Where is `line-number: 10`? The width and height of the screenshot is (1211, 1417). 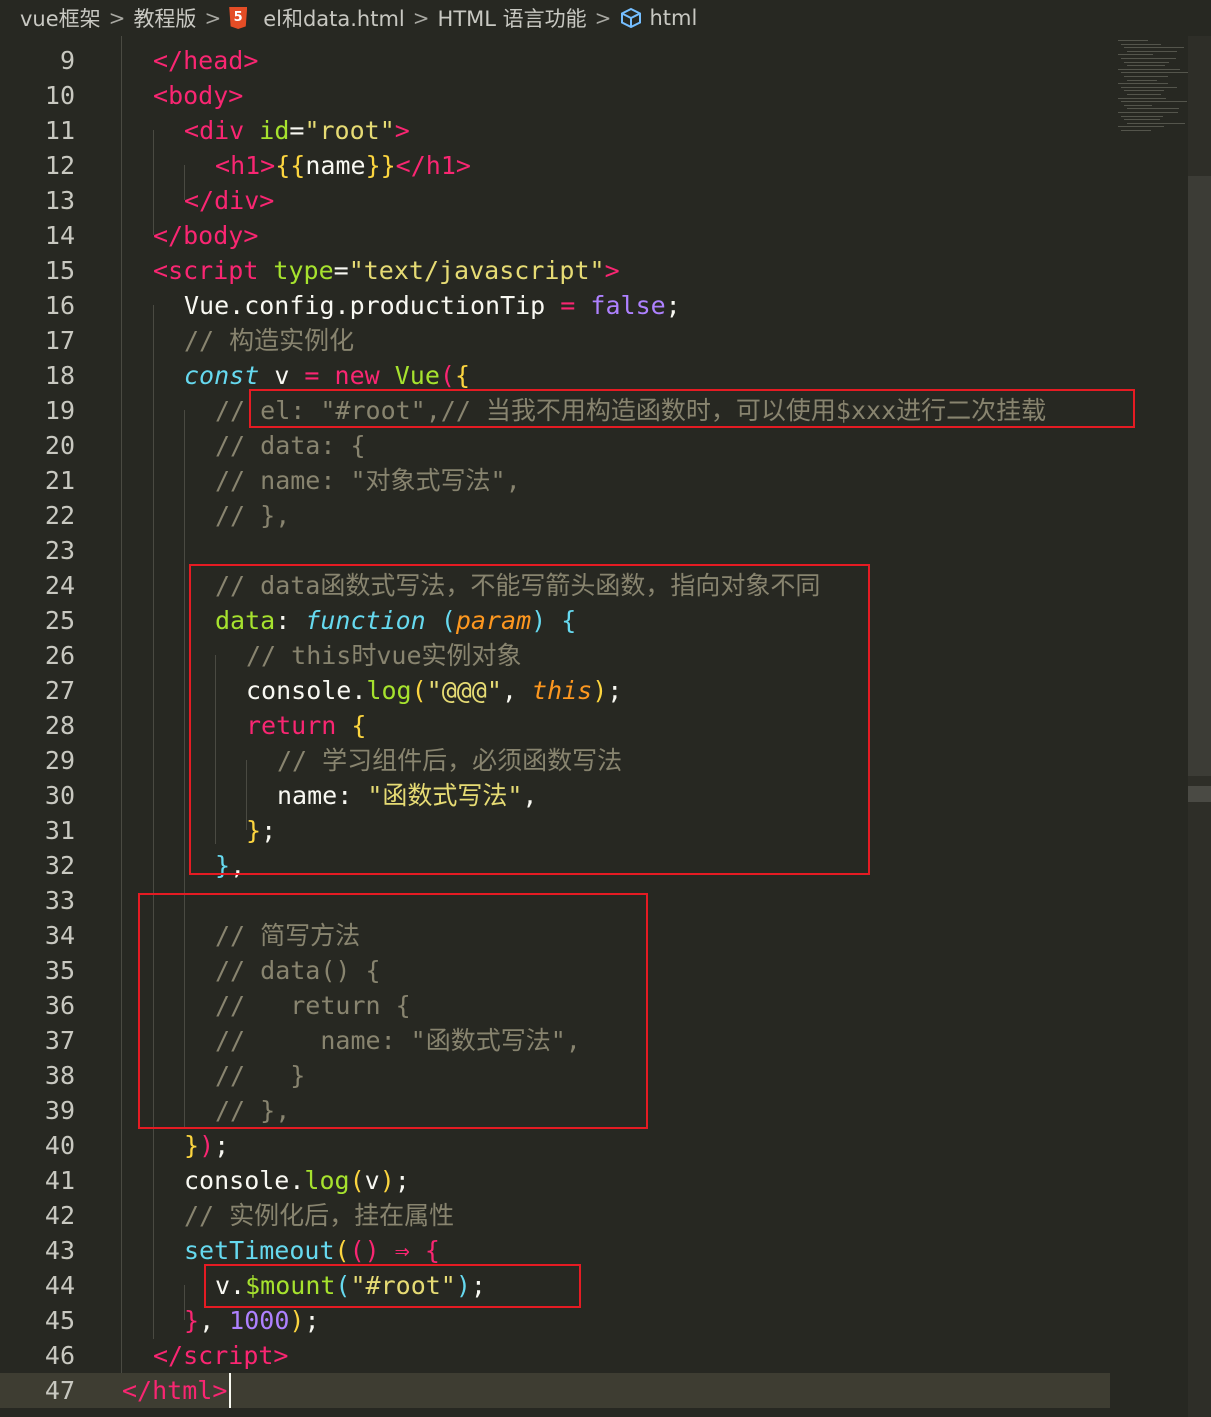 line-number: 10 is located at coordinates (59, 95).